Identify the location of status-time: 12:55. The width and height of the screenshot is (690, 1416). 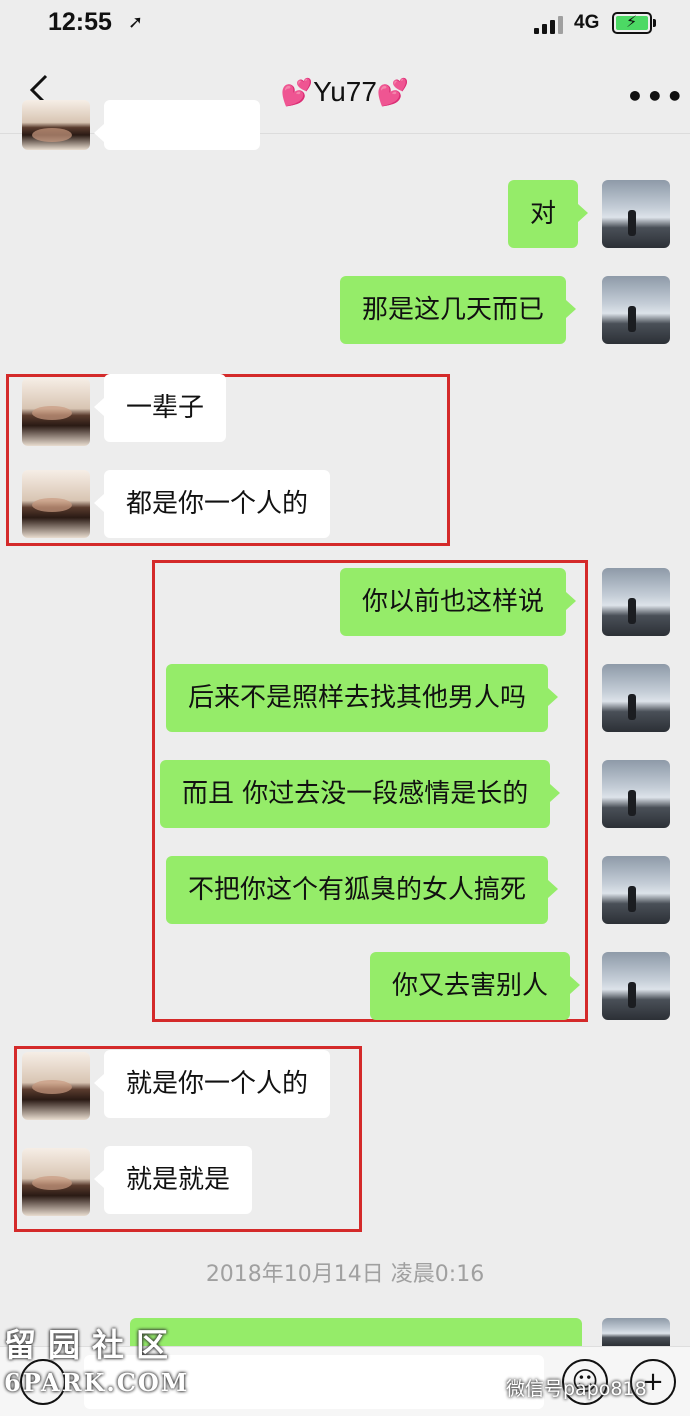
(80, 22).